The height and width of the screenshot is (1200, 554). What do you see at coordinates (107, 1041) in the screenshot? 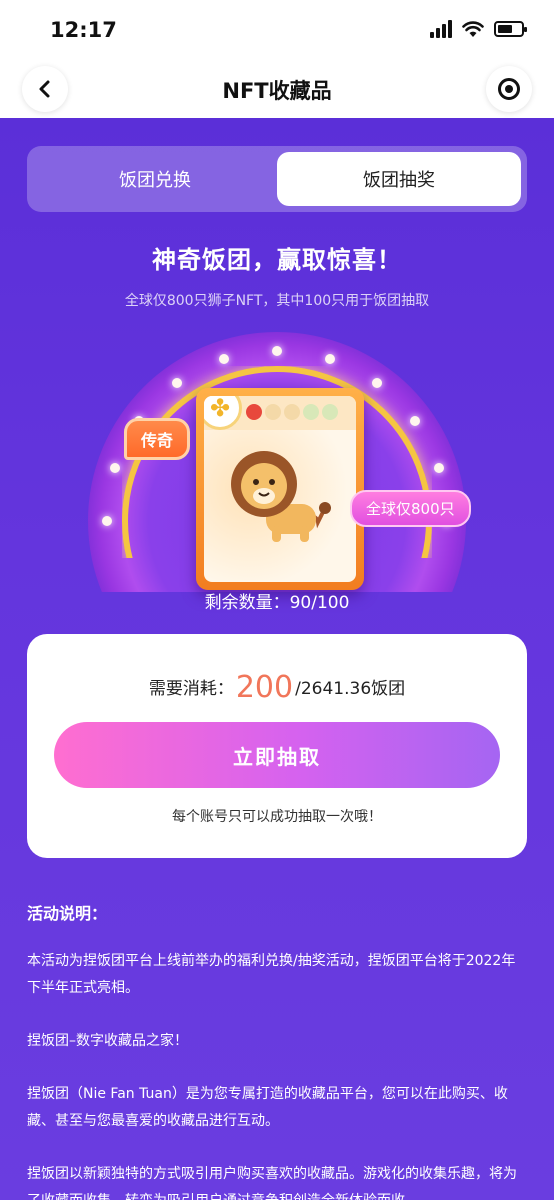
I see `description-paragraph: 捏饭团–数字收藏品之家！` at bounding box center [107, 1041].